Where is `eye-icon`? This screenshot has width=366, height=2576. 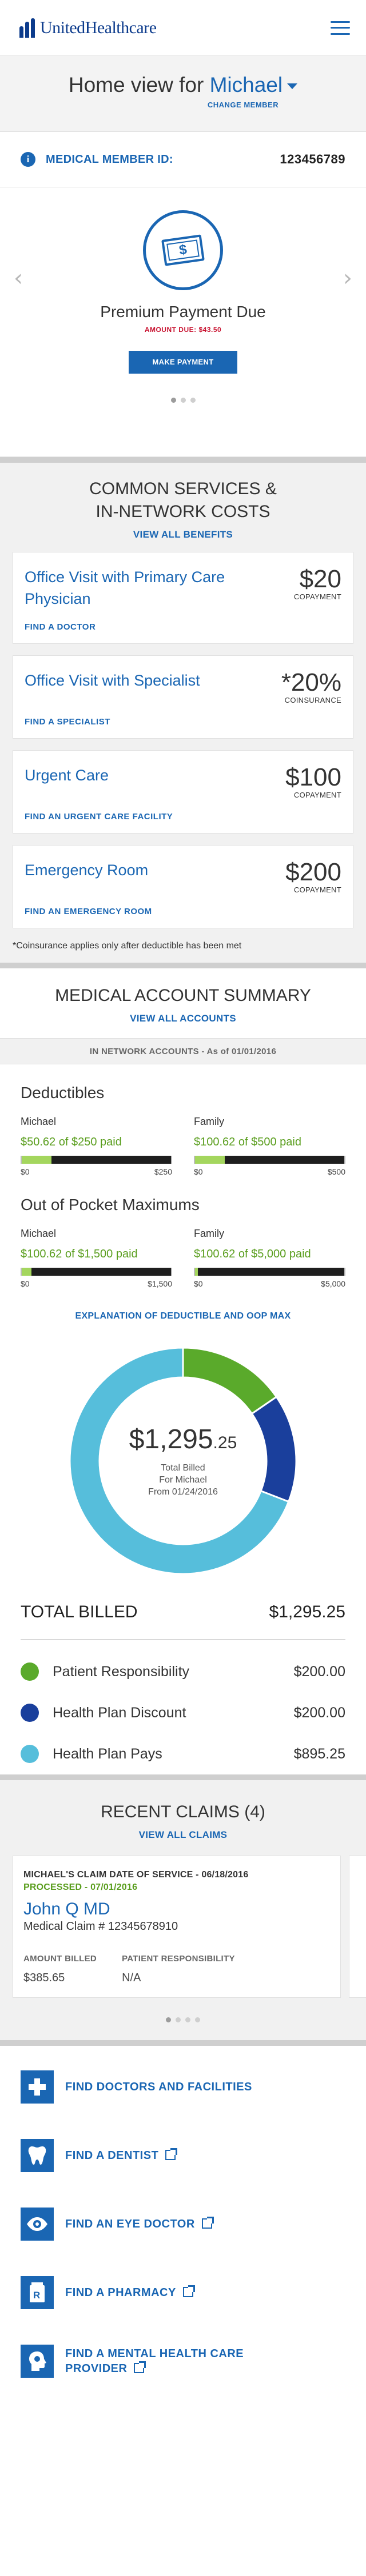 eye-icon is located at coordinates (37, 2224).